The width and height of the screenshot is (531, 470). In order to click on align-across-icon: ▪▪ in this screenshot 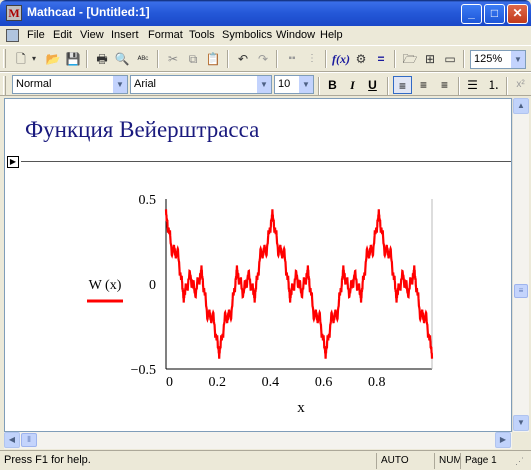, I will do `click(292, 59)`.